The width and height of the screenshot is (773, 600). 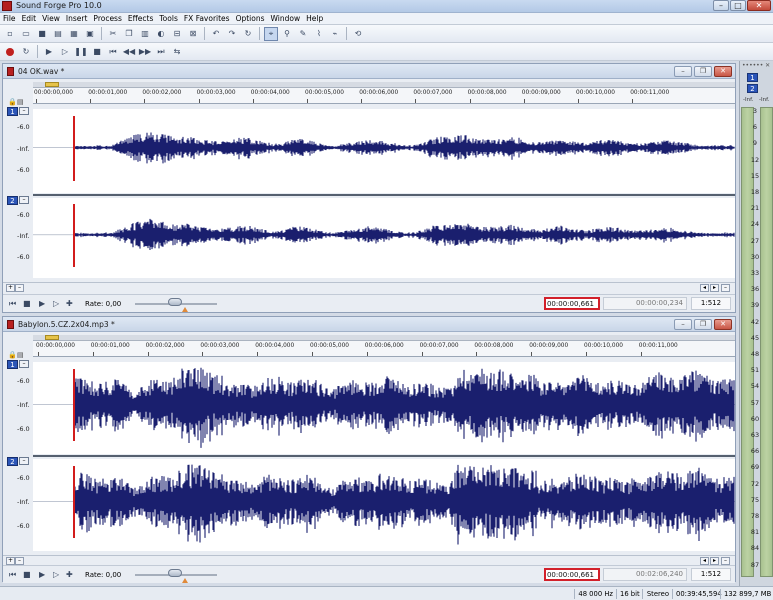 I want to click on menu-fx-favorites: FX Favorites, so click(x=207, y=18).